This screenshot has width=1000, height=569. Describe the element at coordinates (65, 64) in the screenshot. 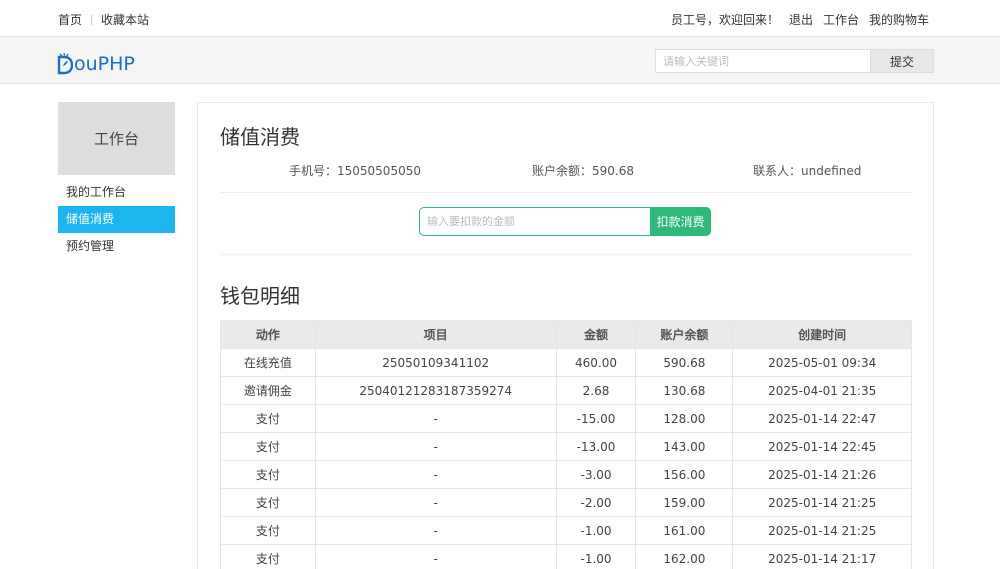

I see `logo-d-icon` at that location.